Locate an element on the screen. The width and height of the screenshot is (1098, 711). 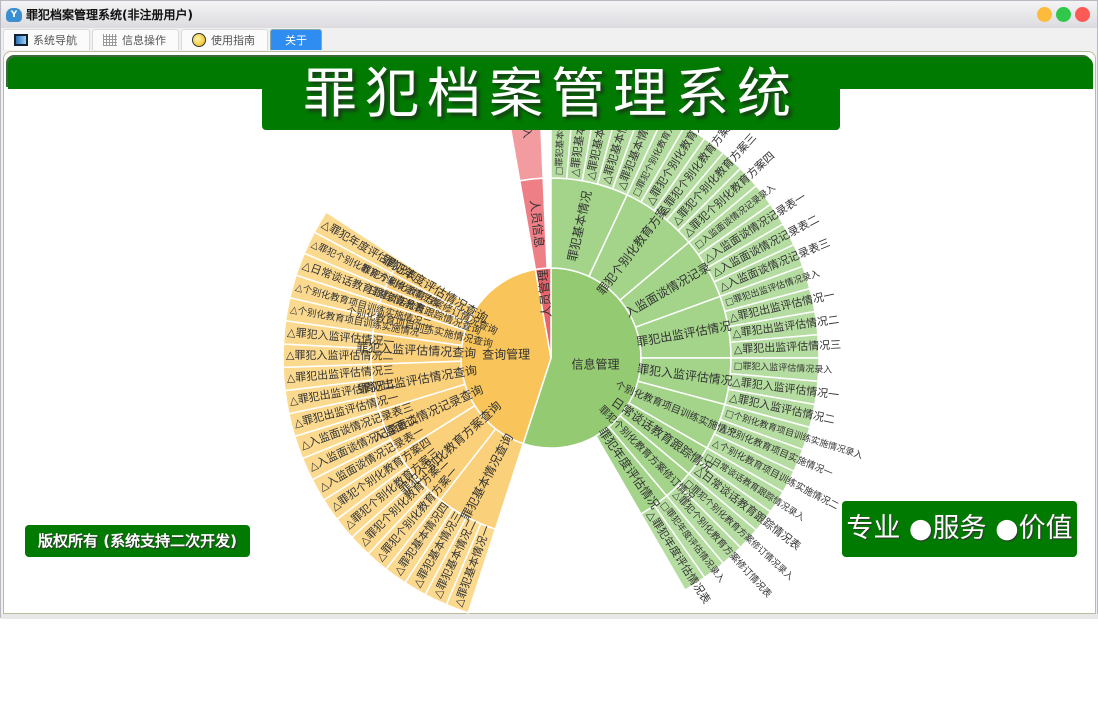
sunburst-leaf-label: △罪犯入监评估情况二 is located at coordinates (340, 356).